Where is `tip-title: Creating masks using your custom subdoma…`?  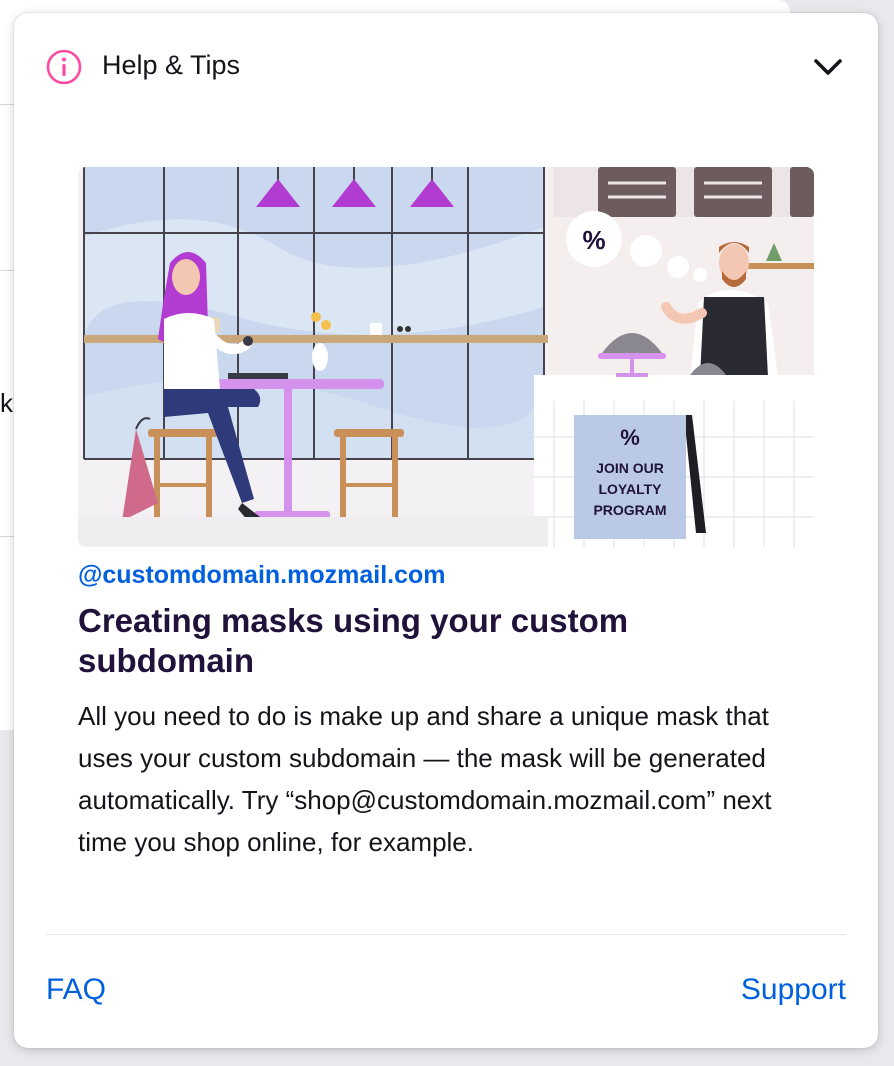
tip-title: Creating masks using your custom subdoma… is located at coordinates (353, 640).